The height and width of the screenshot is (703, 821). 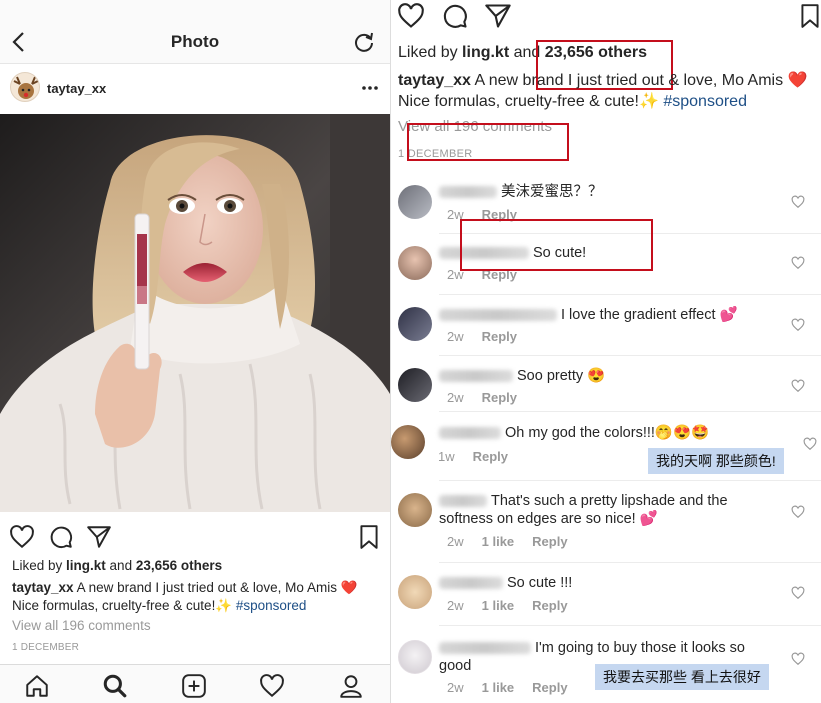 What do you see at coordinates (81, 625) in the screenshot?
I see `view-all-comments-link: View all 196 comments` at bounding box center [81, 625].